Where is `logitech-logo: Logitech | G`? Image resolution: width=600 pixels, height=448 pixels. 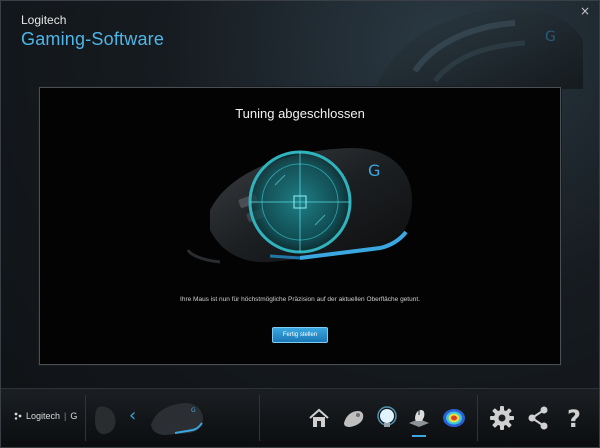 logitech-logo: Logitech | G is located at coordinates (45, 416).